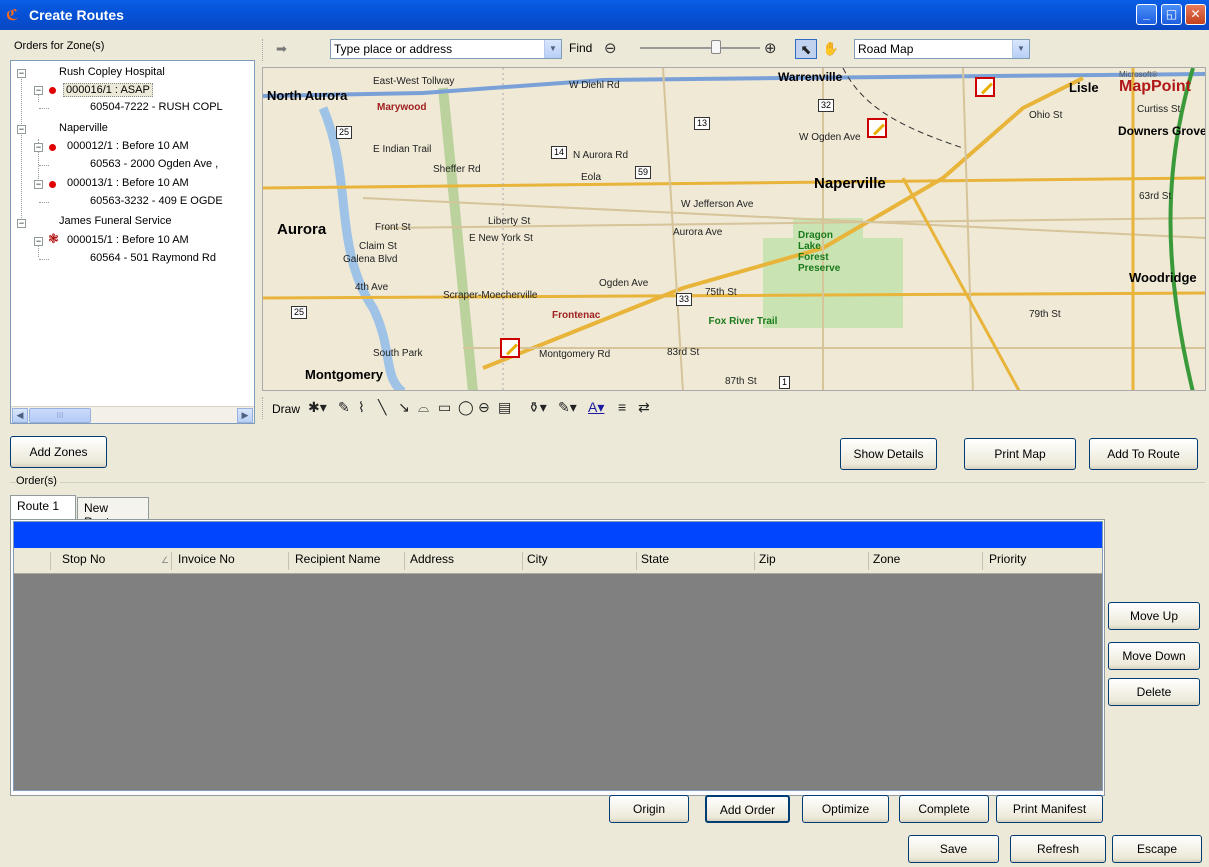 The width and height of the screenshot is (1209, 867). What do you see at coordinates (154, 164) in the screenshot?
I see `order-address: 60563 - 2000 Ogden Ave ,` at bounding box center [154, 164].